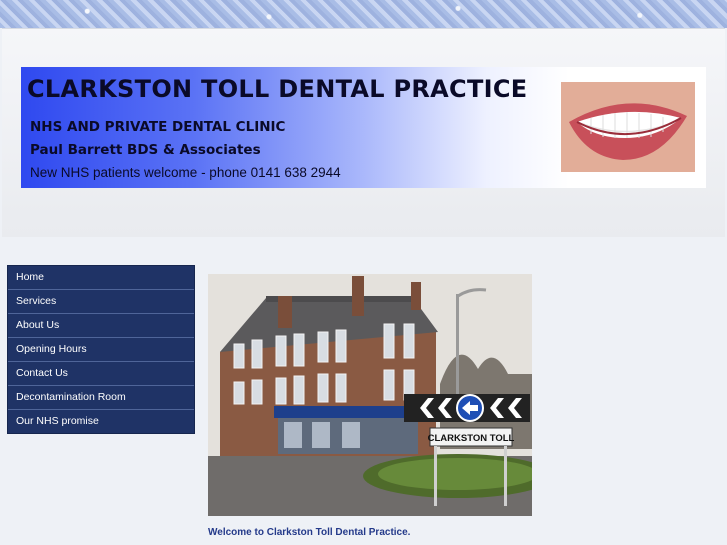 The height and width of the screenshot is (545, 727). What do you see at coordinates (101, 278) in the screenshot?
I see `nav-item-home: Home` at bounding box center [101, 278].